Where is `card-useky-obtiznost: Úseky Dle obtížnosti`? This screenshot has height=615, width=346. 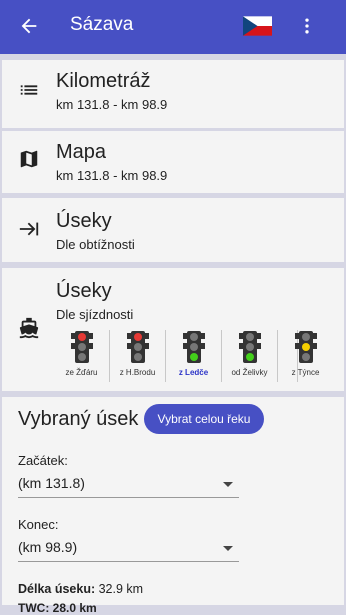 card-useky-obtiznost: Úseky Dle obtížnosti is located at coordinates (173, 230).